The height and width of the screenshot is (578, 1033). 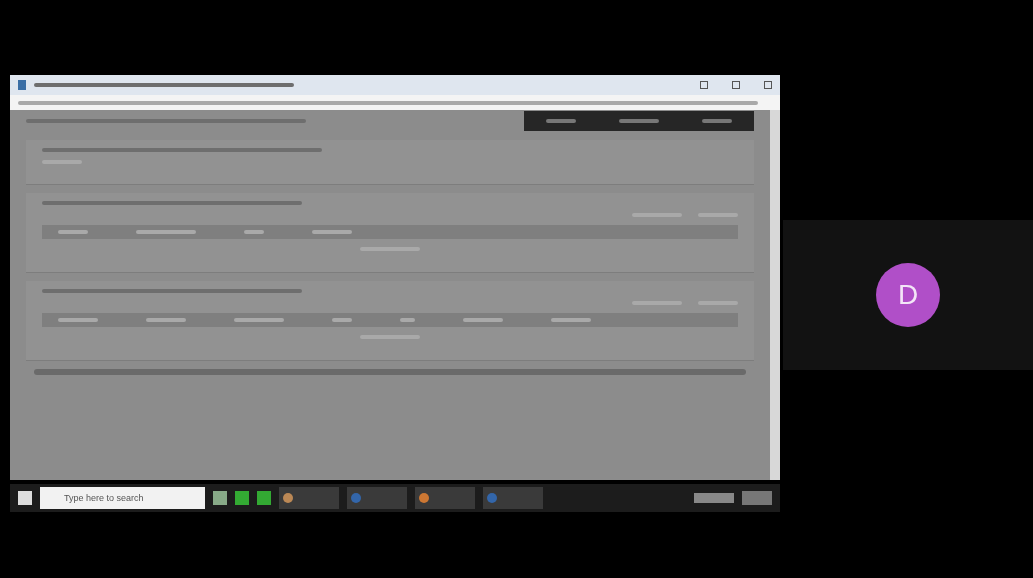 I want to click on start-icon, so click(x=25, y=498).